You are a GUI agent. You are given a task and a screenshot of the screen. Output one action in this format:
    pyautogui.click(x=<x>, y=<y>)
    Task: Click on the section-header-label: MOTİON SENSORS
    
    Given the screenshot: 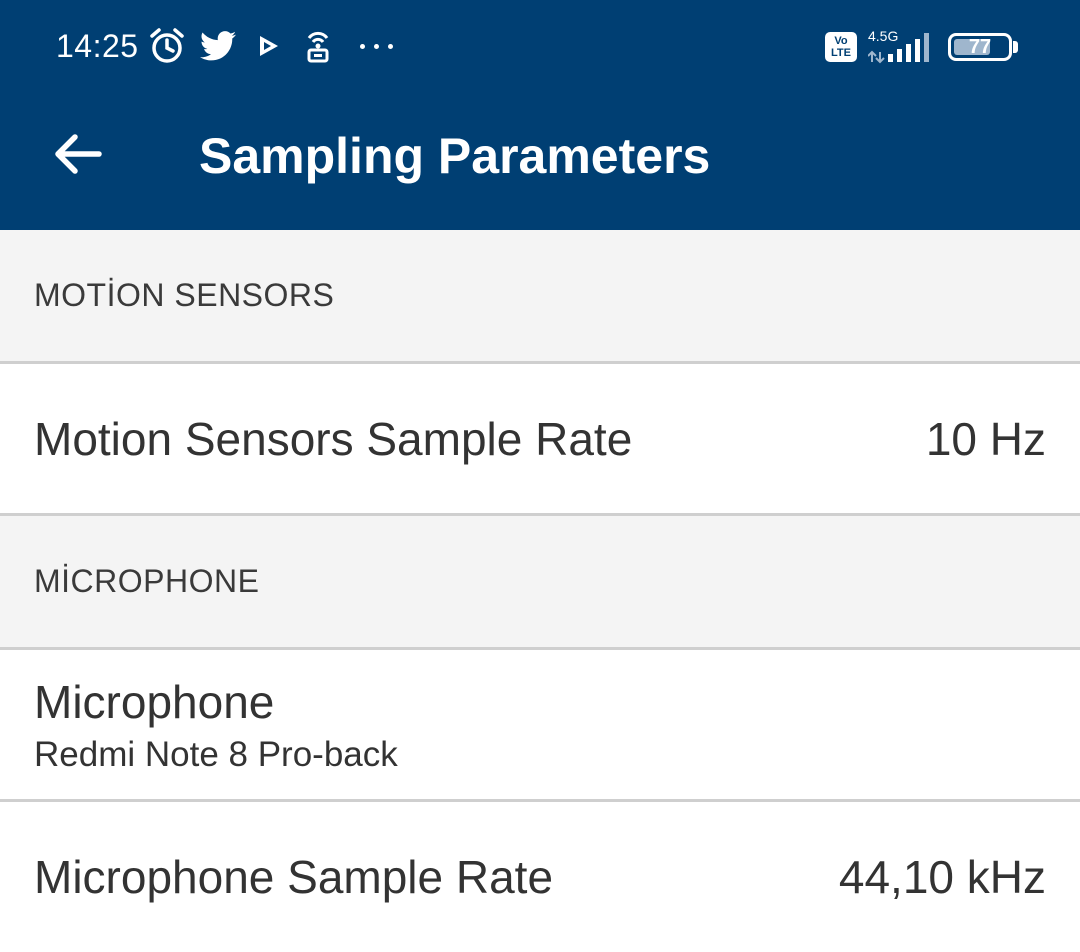 What is the action you would take?
    pyautogui.click(x=184, y=295)
    